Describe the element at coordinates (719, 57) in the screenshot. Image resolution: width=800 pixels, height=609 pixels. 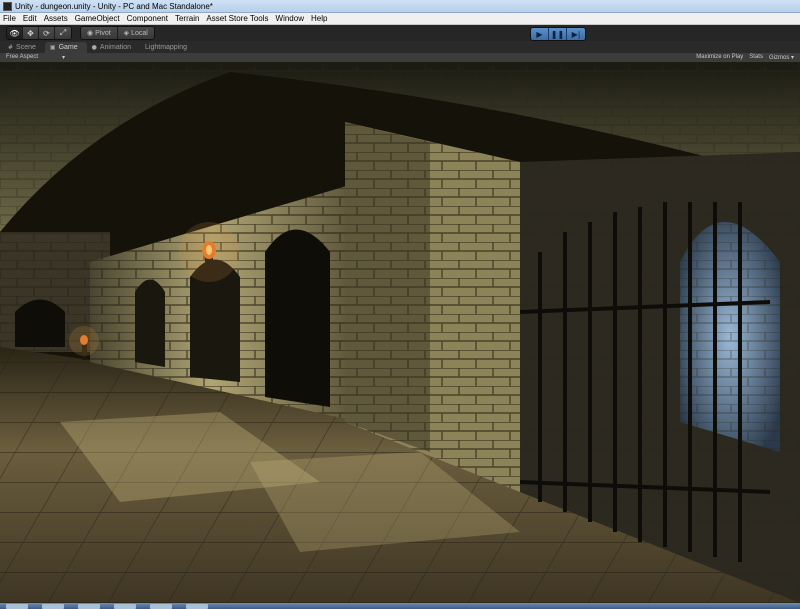
I see `maximize-on-play-toggle: Maximize on Play` at that location.